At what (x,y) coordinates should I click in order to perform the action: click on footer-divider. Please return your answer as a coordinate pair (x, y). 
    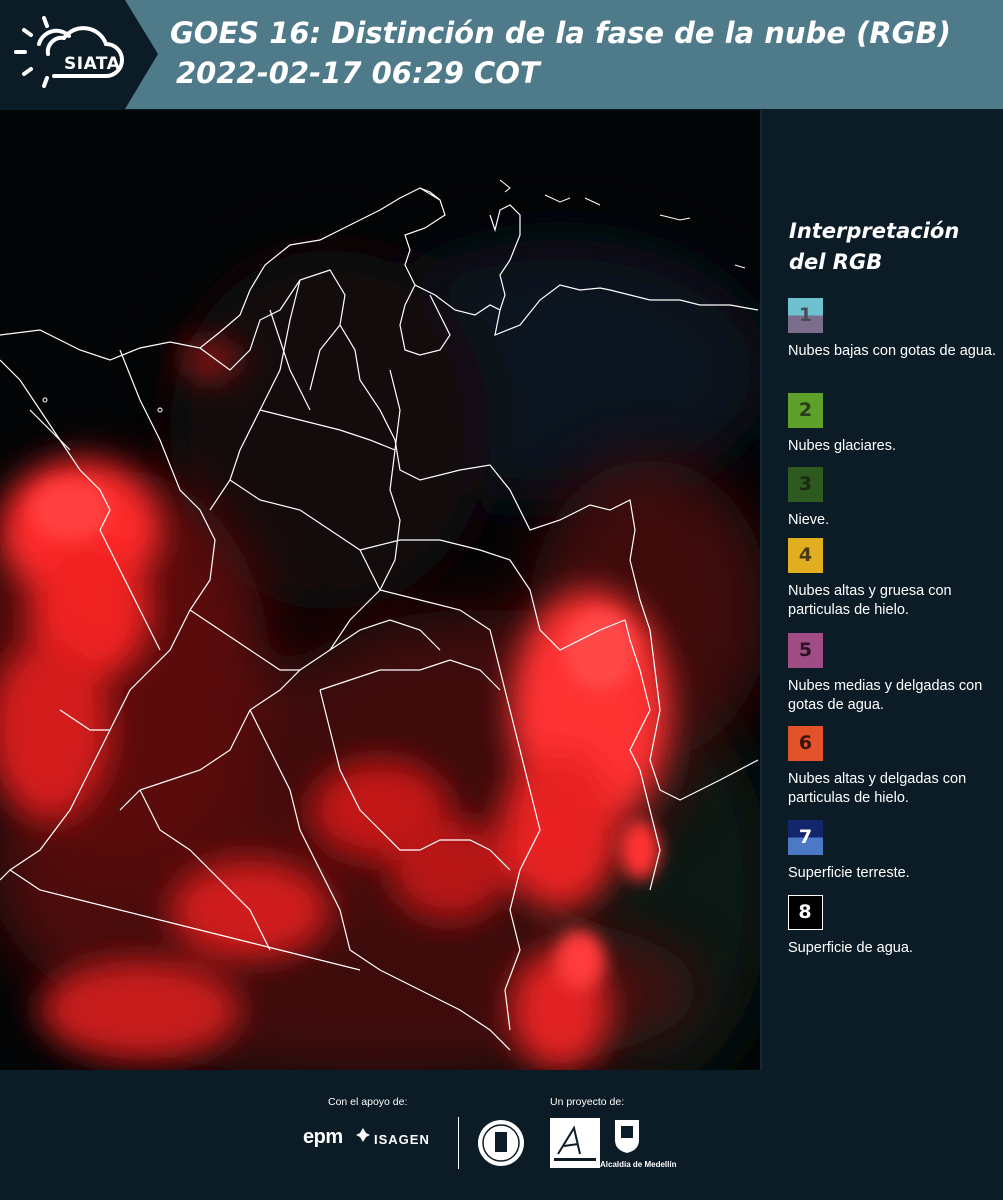
    Looking at the image, I should click on (458, 1143).